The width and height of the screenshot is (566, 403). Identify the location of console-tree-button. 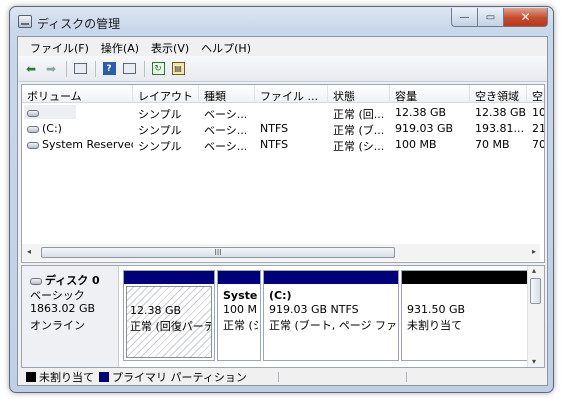
(80, 69).